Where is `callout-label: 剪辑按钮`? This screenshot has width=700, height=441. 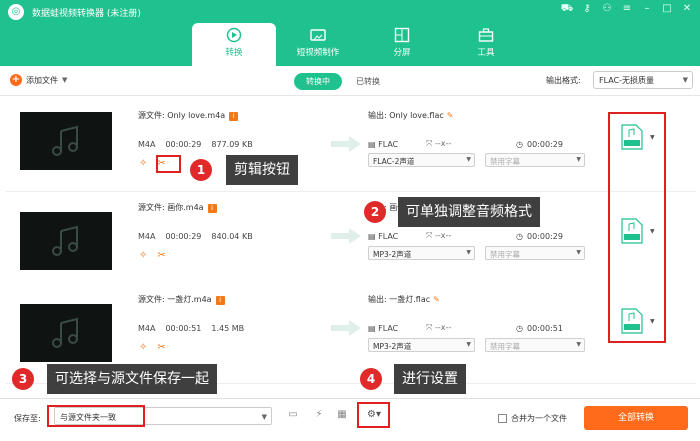 callout-label: 剪辑按钮 is located at coordinates (262, 170).